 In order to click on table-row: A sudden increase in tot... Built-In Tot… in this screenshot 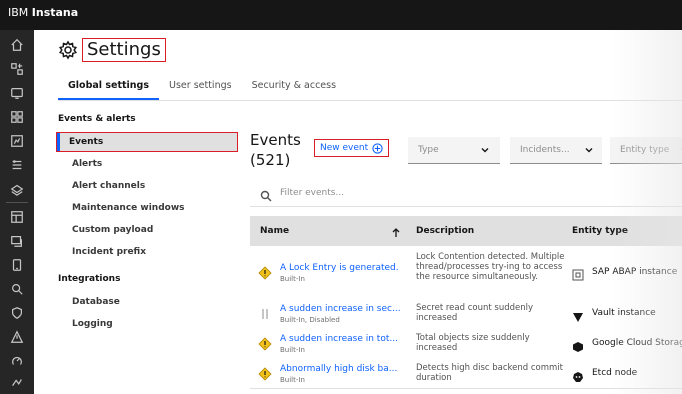, I will do `click(466, 343)`.